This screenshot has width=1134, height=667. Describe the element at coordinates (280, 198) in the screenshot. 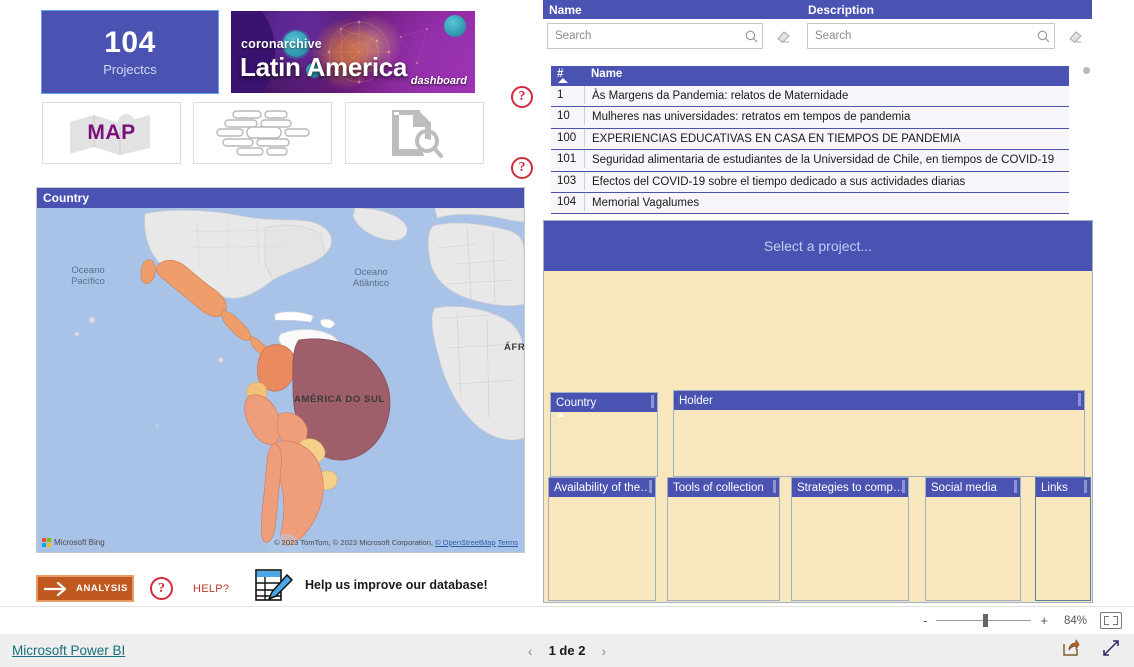

I see `country-map-title: Country` at that location.